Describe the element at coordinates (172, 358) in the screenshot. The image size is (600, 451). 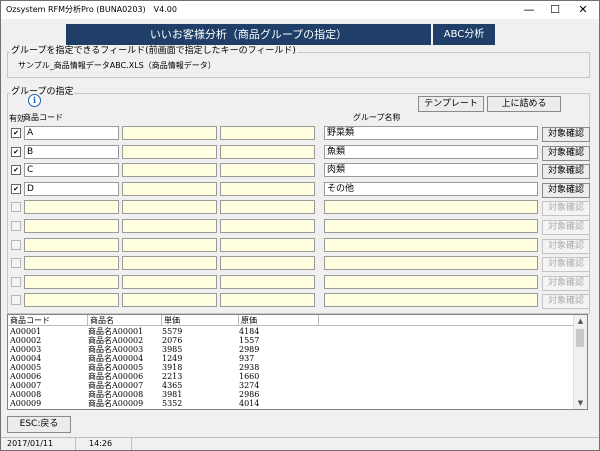
I see `list-cell: 1249` at that location.